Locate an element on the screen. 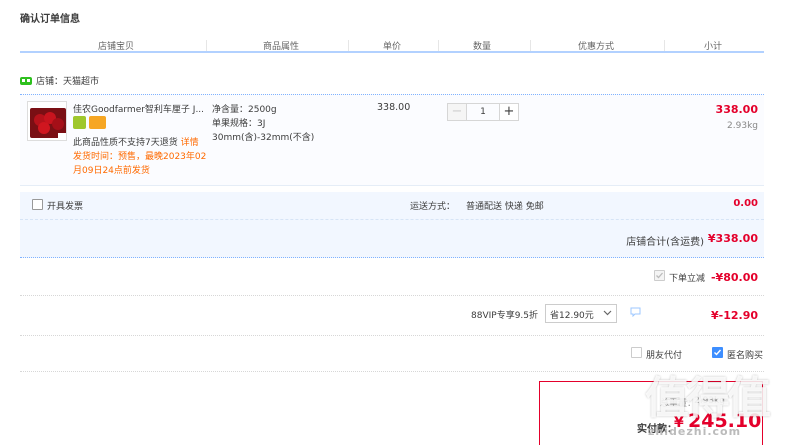 This screenshot has width=793, height=445. vip-discount-select-value: 省12.90元 is located at coordinates (572, 316).